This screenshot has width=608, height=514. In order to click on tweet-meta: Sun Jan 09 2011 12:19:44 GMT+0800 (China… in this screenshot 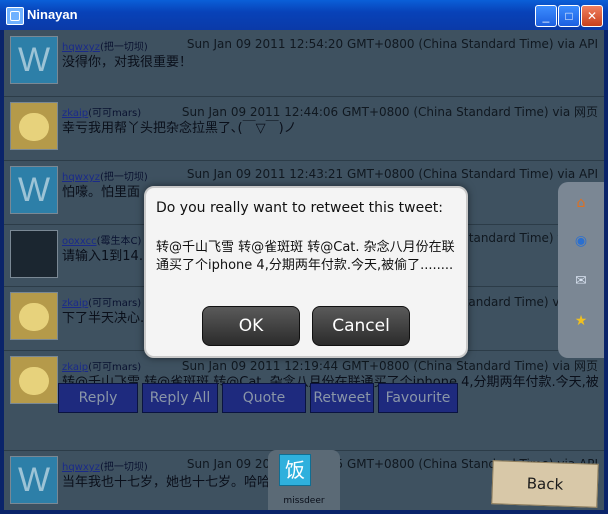, I will do `click(389, 366)`.